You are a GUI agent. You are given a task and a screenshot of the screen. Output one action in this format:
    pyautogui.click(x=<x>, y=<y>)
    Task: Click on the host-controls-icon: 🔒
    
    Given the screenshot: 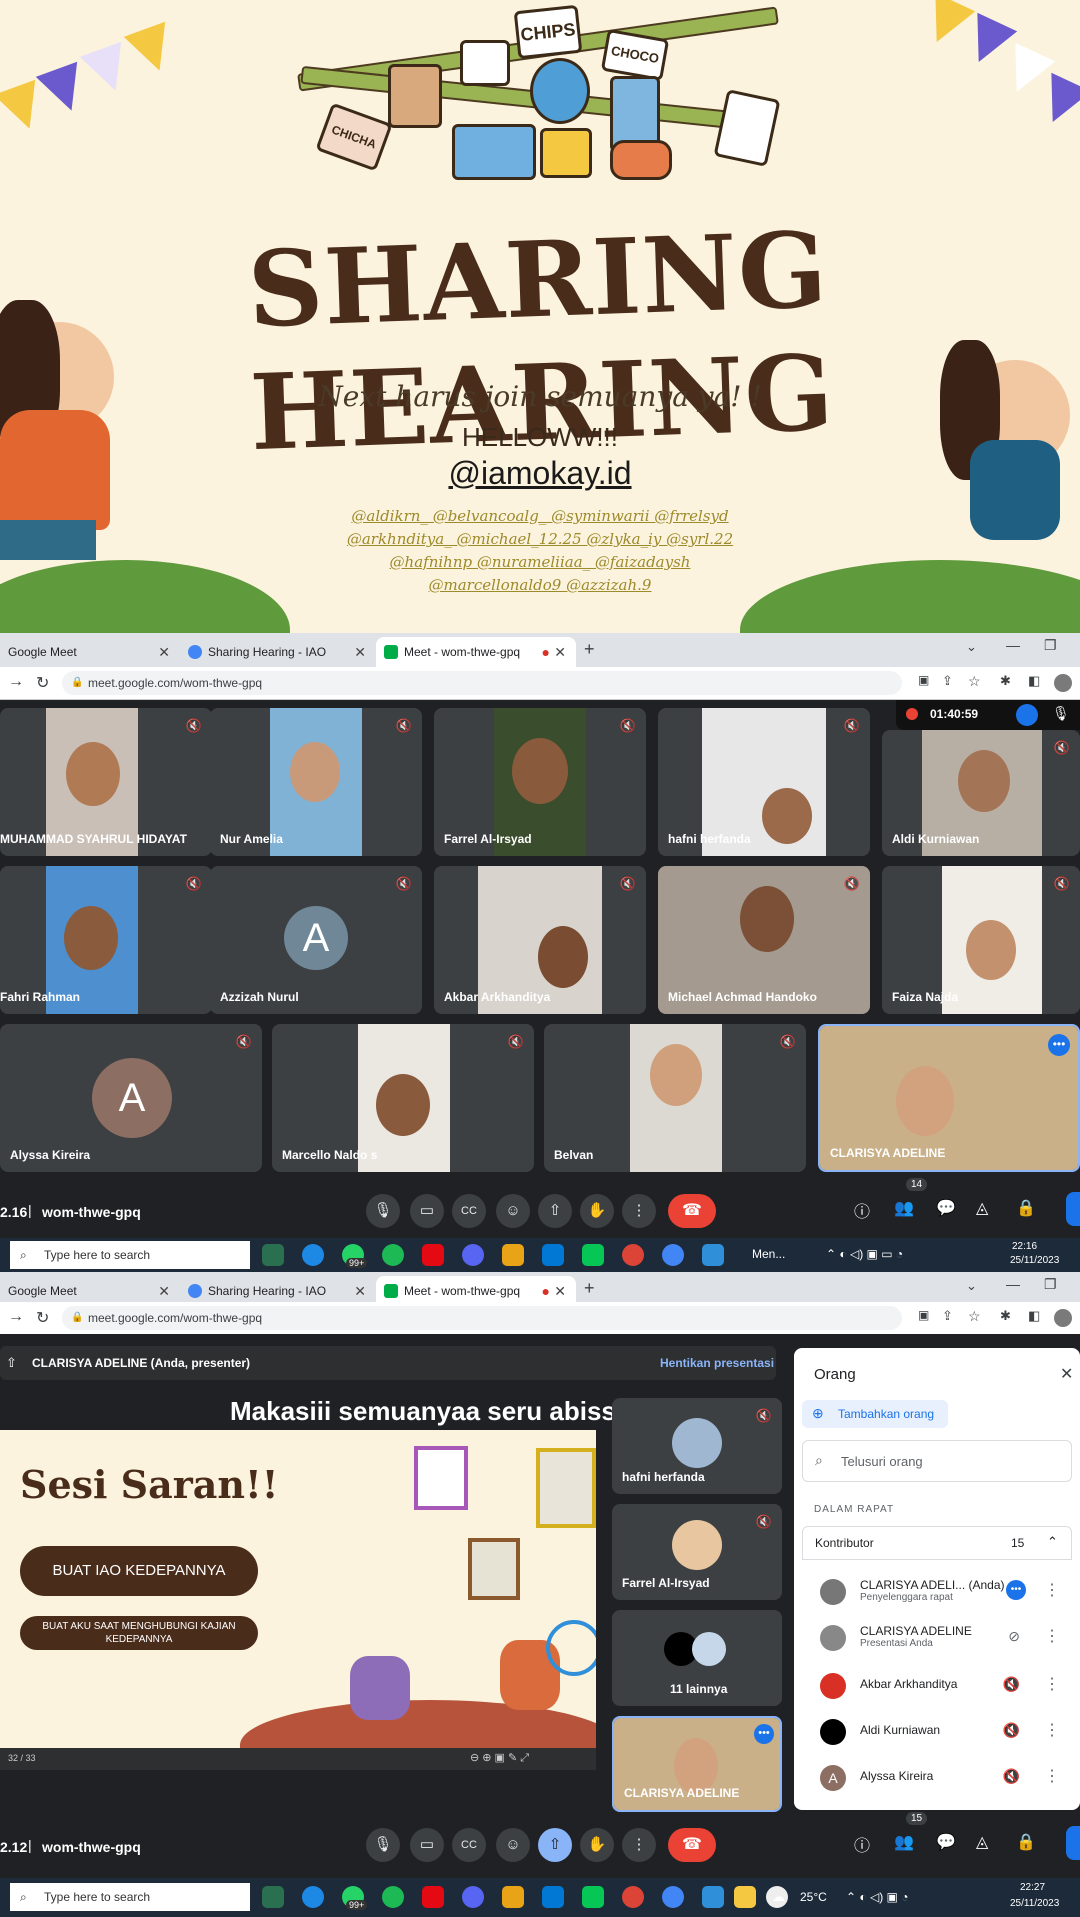 What is the action you would take?
    pyautogui.click(x=1026, y=1208)
    